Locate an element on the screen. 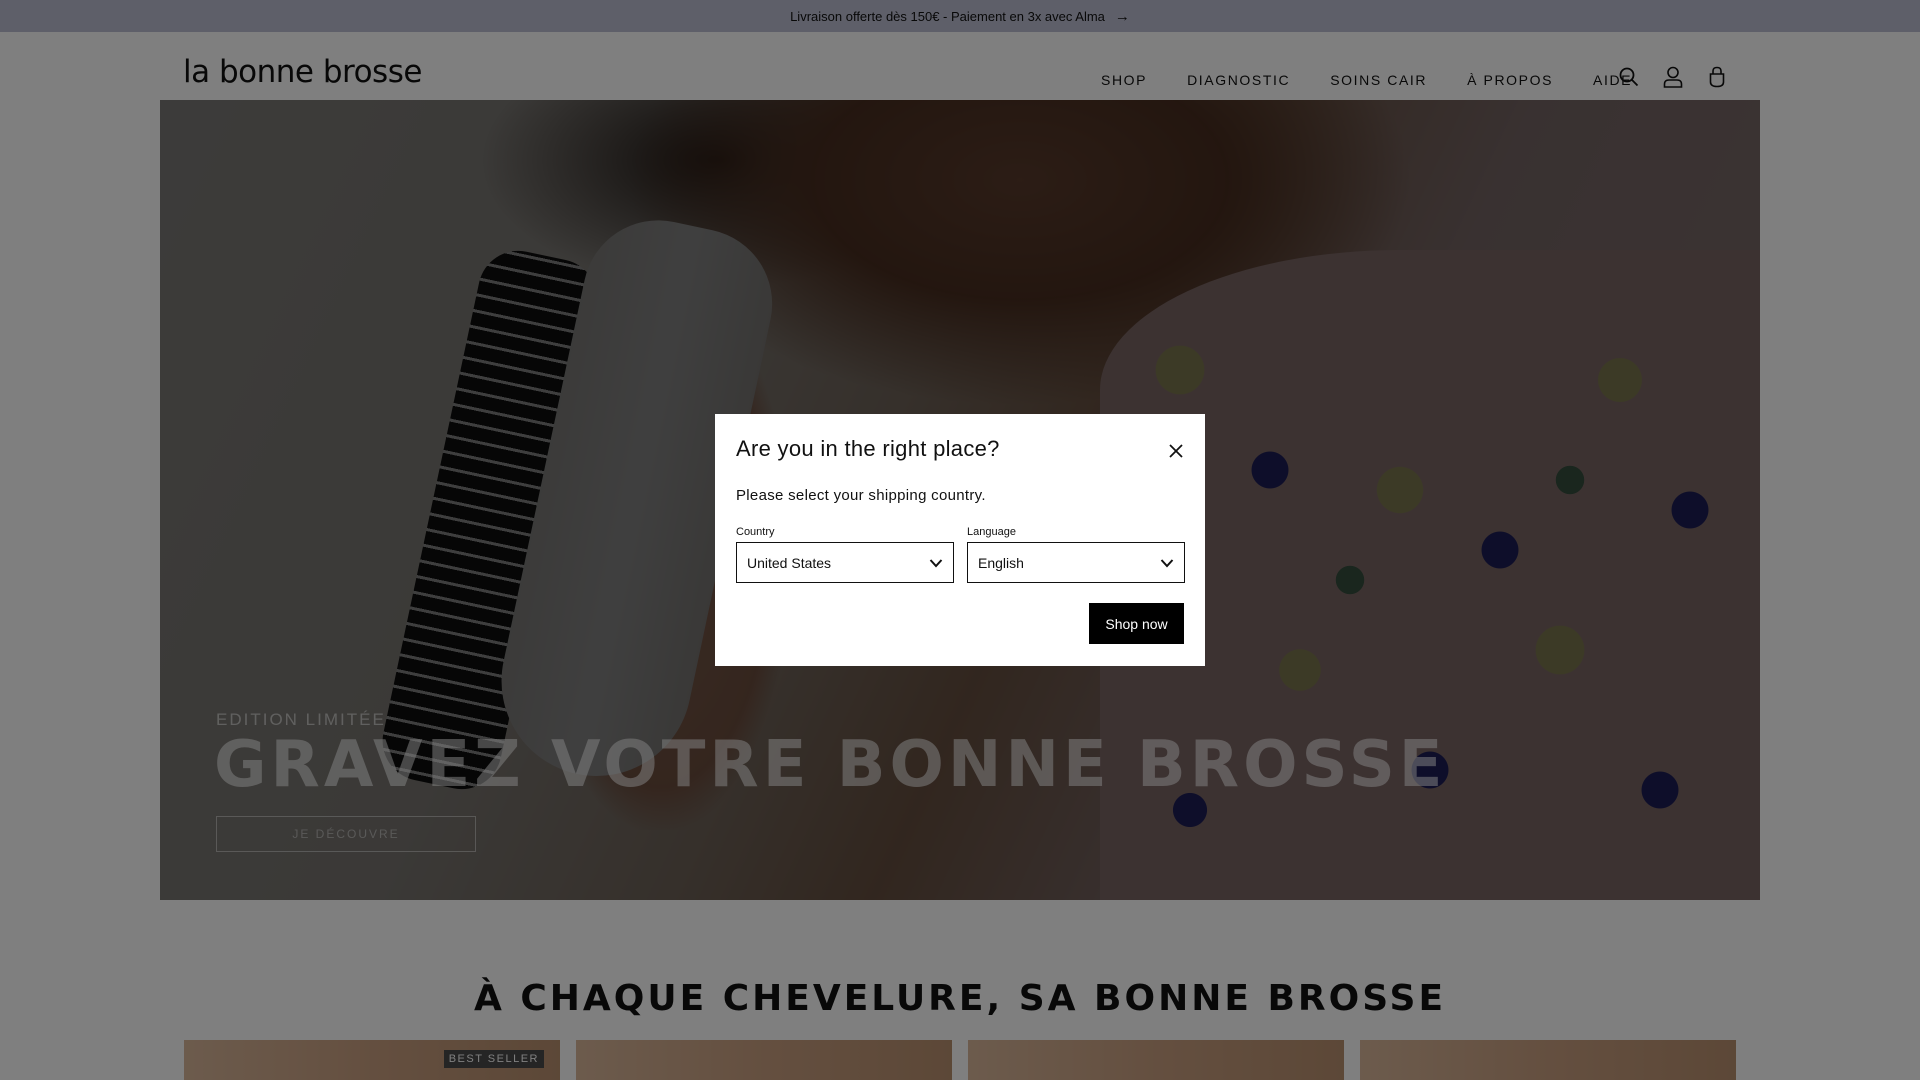  country-select: United States is located at coordinates (845, 562).